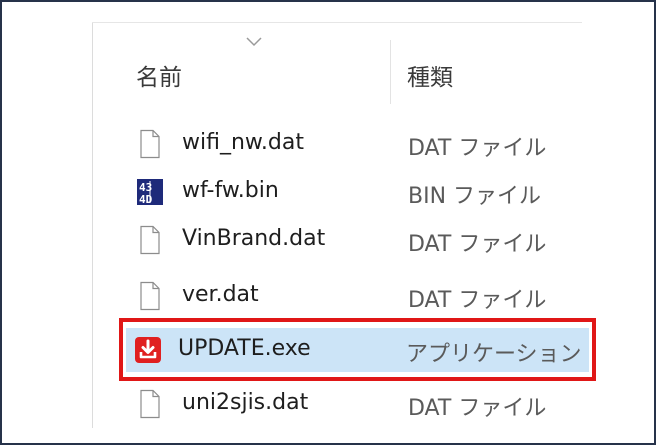 The width and height of the screenshot is (656, 445). Describe the element at coordinates (430, 75) in the screenshot. I see `column-header-type: 種類` at that location.